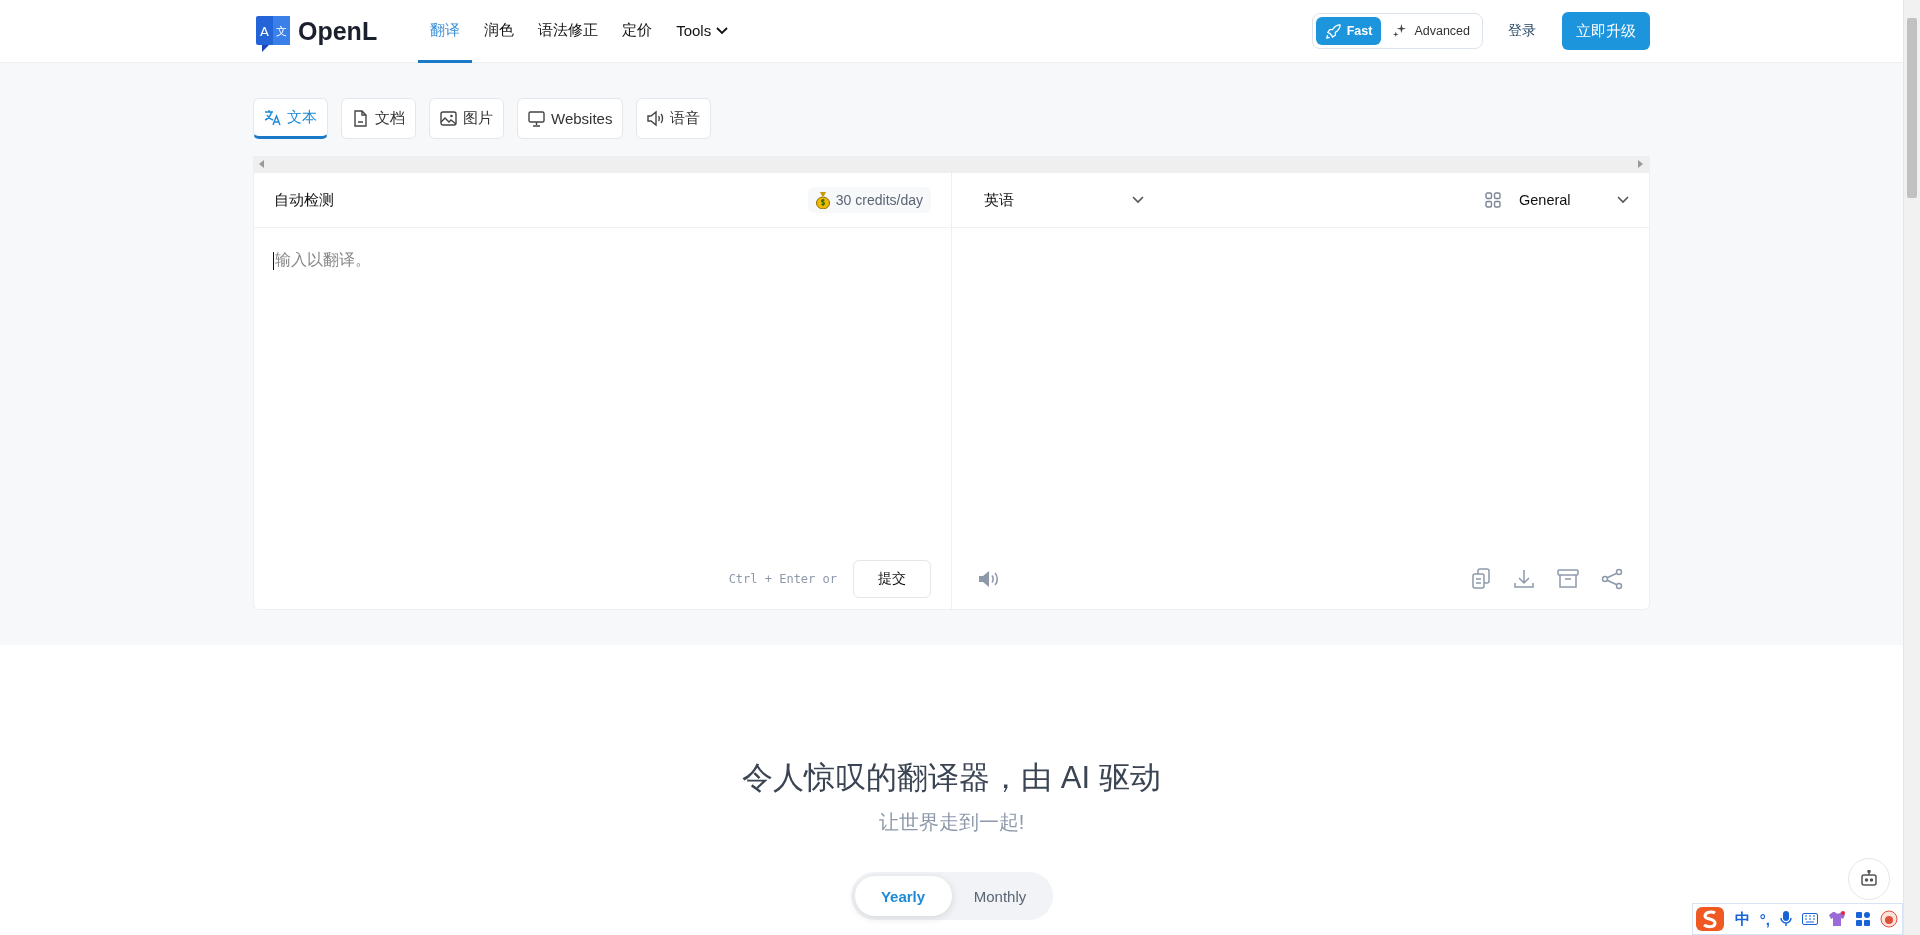  I want to click on share-icon, so click(1612, 579).